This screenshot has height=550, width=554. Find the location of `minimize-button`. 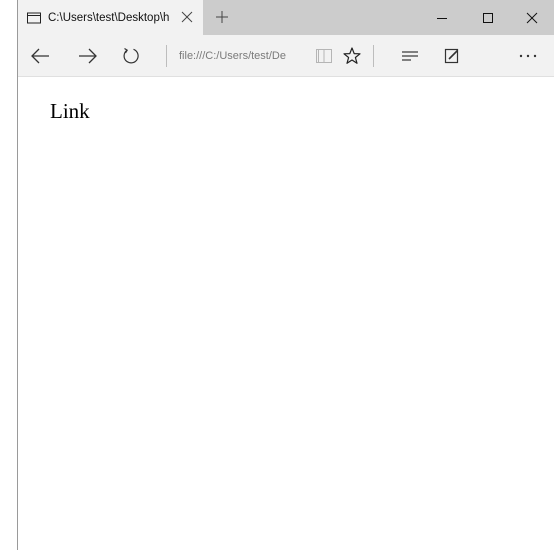

minimize-button is located at coordinates (442, 17).